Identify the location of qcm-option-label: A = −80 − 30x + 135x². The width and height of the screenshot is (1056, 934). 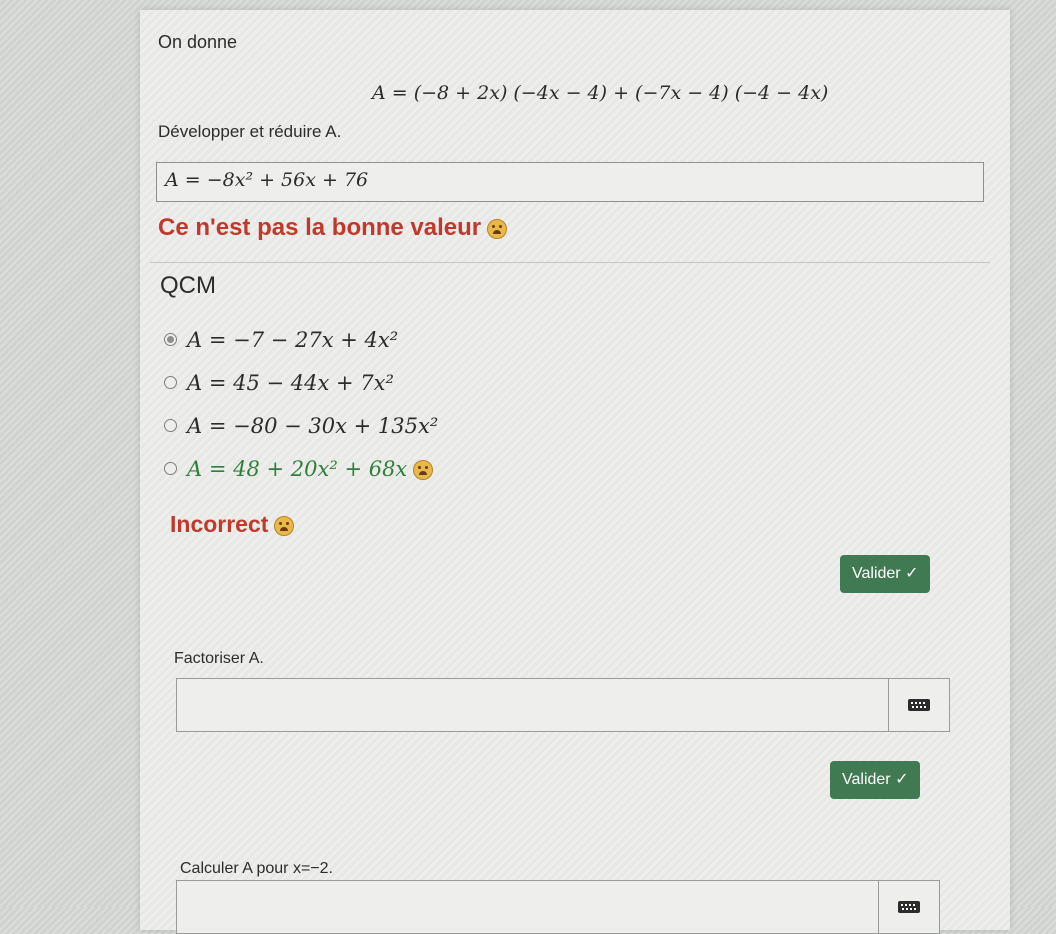
(313, 426).